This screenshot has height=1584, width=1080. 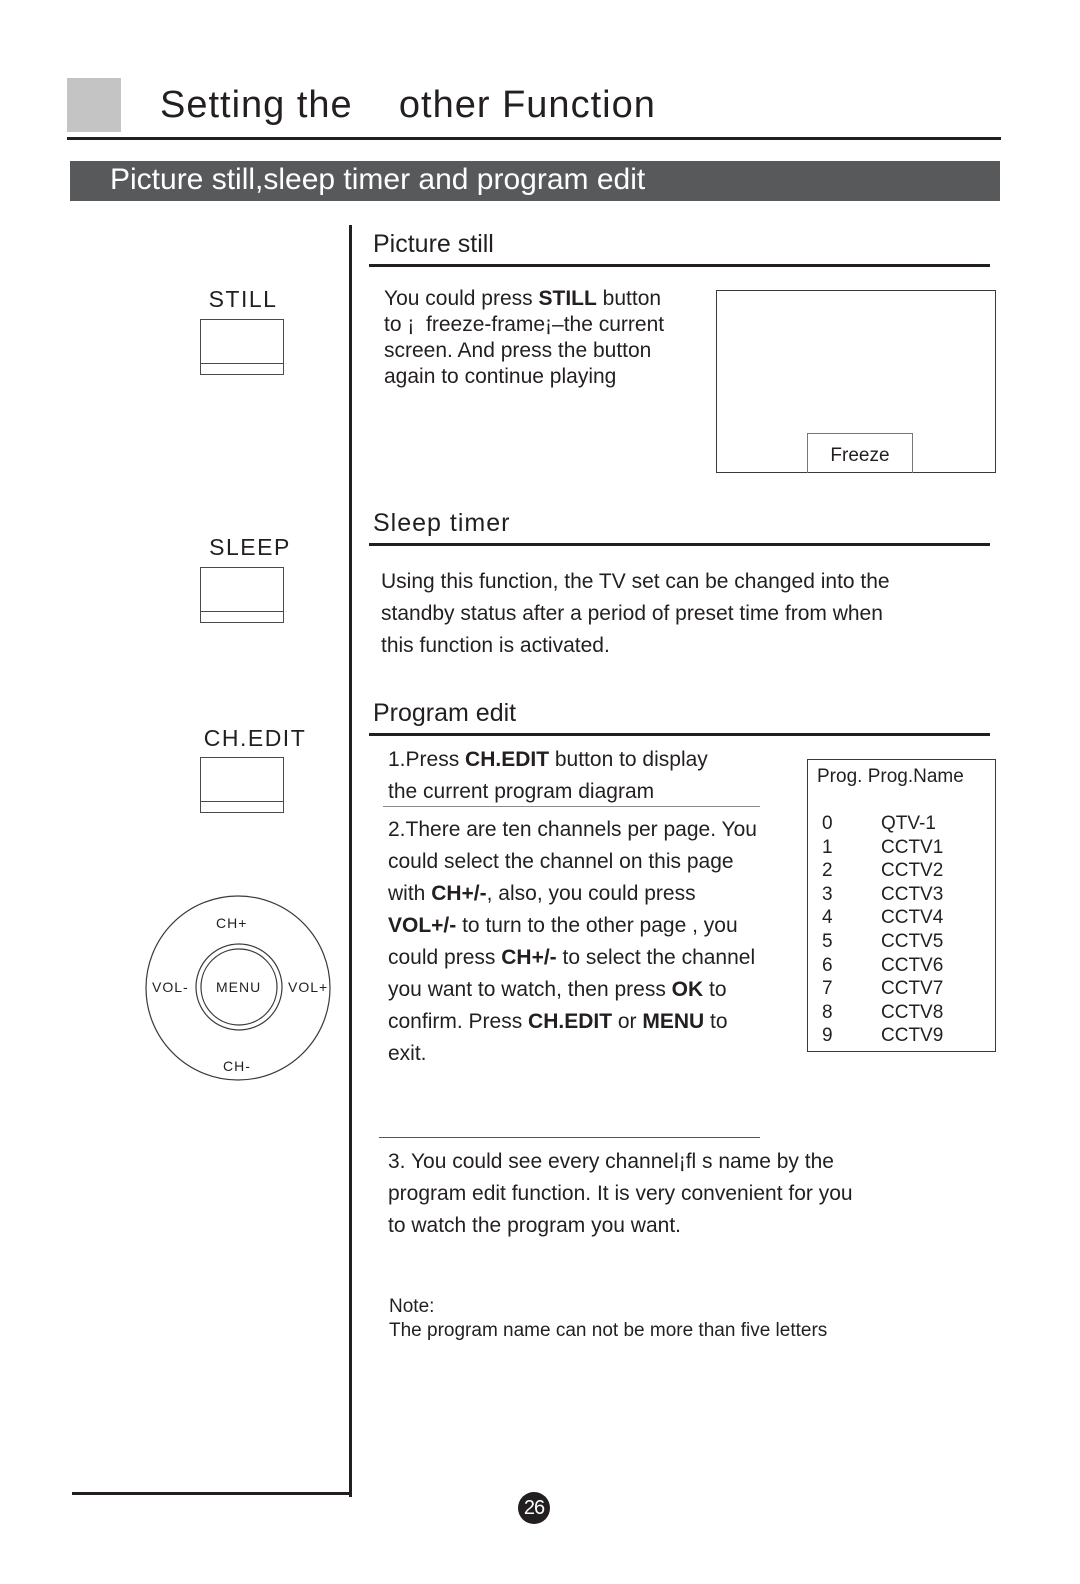 I want to click on nav-pad-menu-label: MENU, so click(x=239, y=987).